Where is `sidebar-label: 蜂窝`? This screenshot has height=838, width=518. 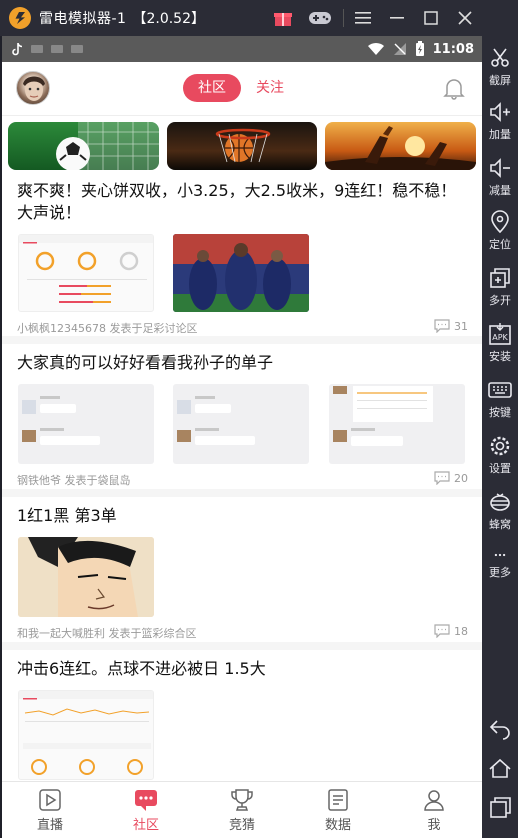
sidebar-label: 蜂窝 is located at coordinates (500, 524).